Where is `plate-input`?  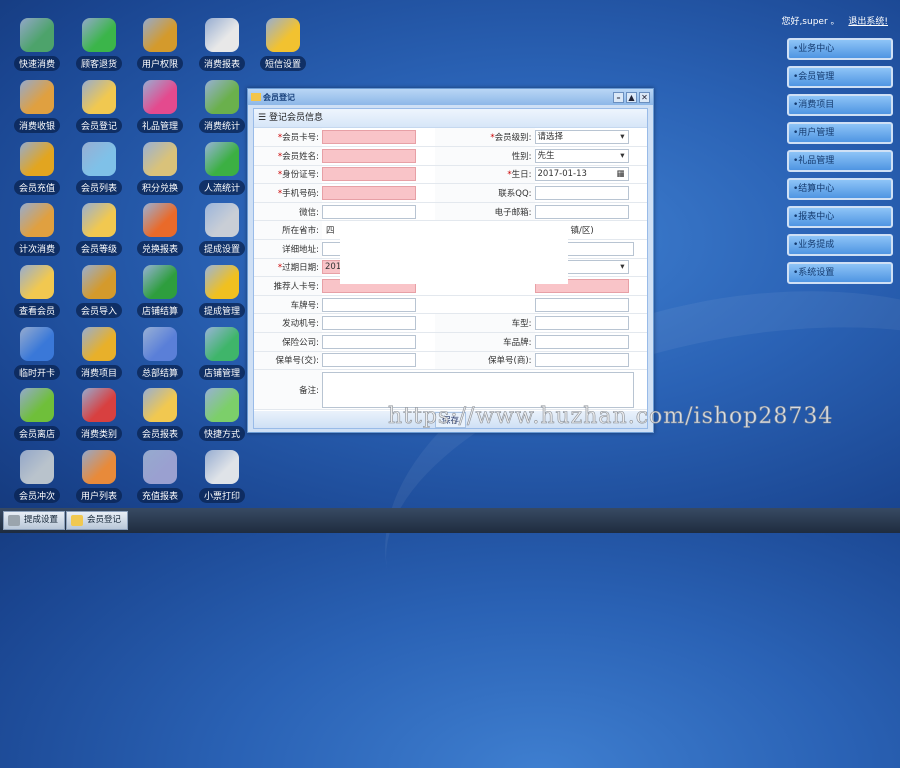 plate-input is located at coordinates (369, 304).